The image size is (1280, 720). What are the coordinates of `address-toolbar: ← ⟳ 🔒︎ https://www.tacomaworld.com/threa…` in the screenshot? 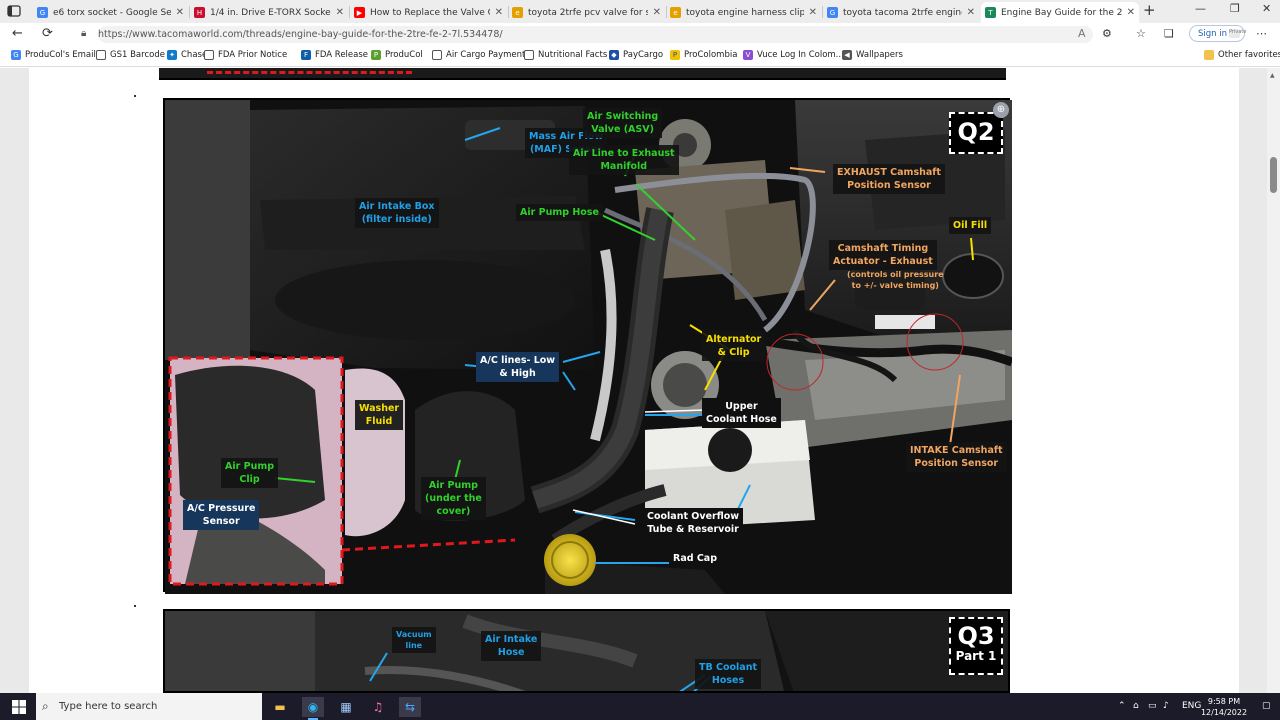 It's located at (640, 34).